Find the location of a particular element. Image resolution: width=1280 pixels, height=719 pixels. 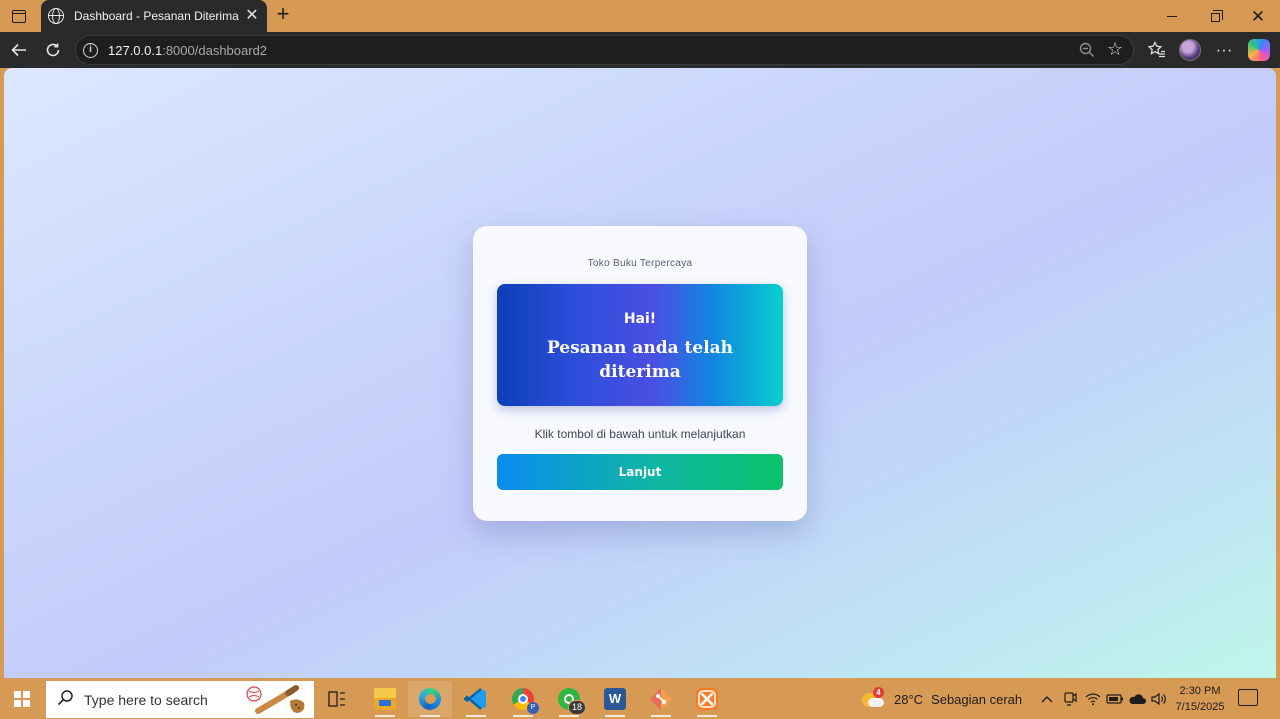

taskbar-file-explorer is located at coordinates (385, 699).